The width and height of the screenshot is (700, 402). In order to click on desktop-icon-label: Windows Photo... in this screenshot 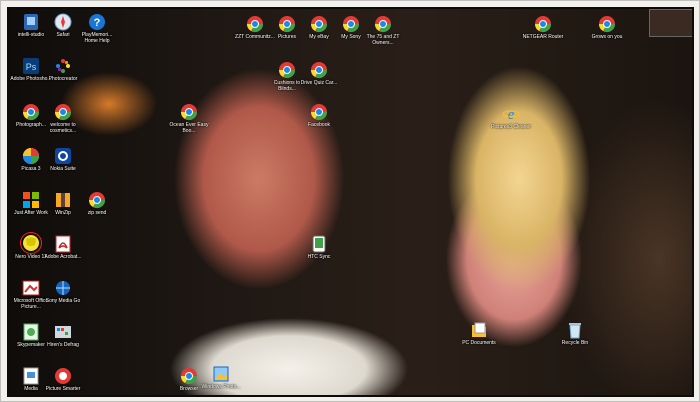, I will do `click(221, 387)`.